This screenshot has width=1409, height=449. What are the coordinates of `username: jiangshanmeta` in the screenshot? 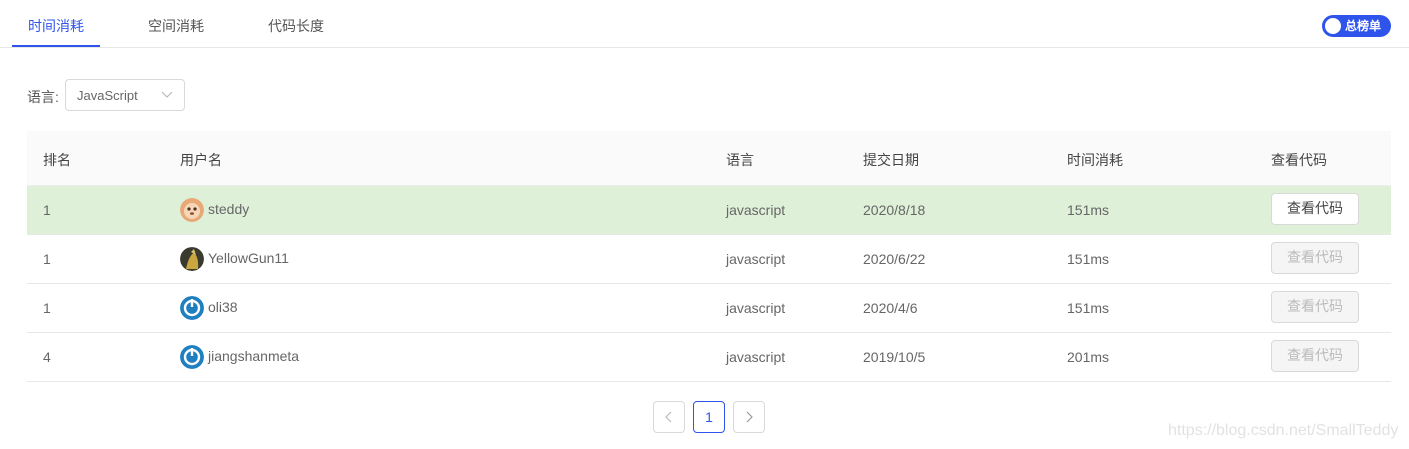 It's located at (253, 356).